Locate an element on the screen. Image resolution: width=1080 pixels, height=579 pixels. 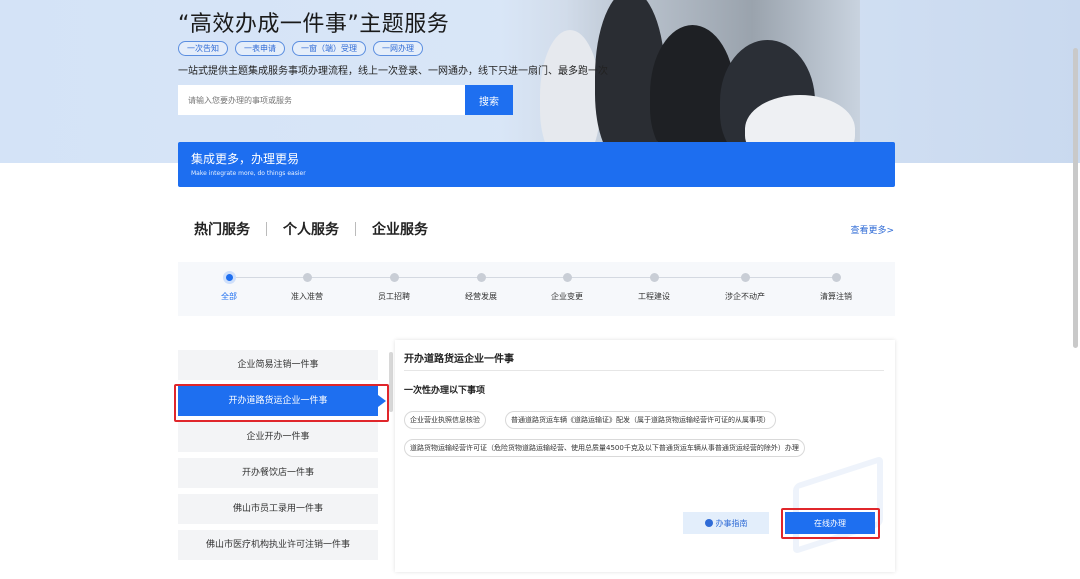
guide-button-label: 办事指南 is located at coordinates (731, 523).